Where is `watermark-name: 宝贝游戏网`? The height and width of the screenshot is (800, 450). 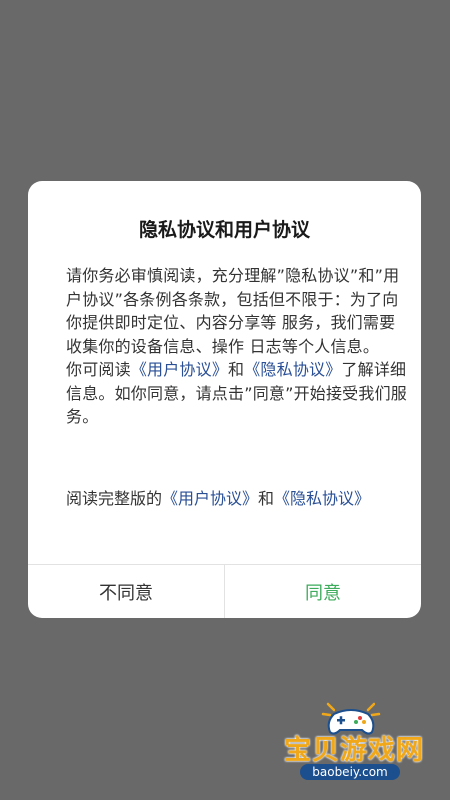
watermark-name: 宝贝游戏网 is located at coordinates (354, 750).